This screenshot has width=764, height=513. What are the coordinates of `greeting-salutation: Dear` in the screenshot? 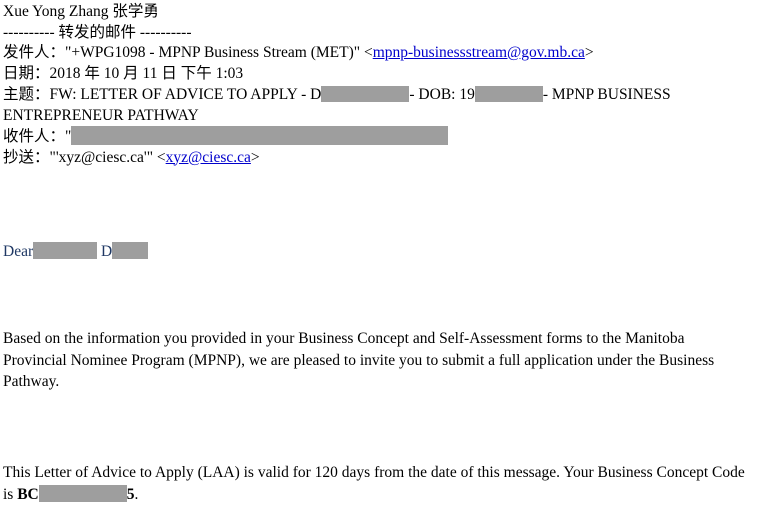 It's located at (18, 251).